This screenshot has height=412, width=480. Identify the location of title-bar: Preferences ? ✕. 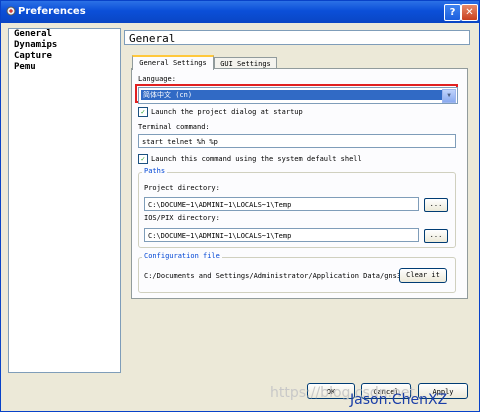
(240, 12).